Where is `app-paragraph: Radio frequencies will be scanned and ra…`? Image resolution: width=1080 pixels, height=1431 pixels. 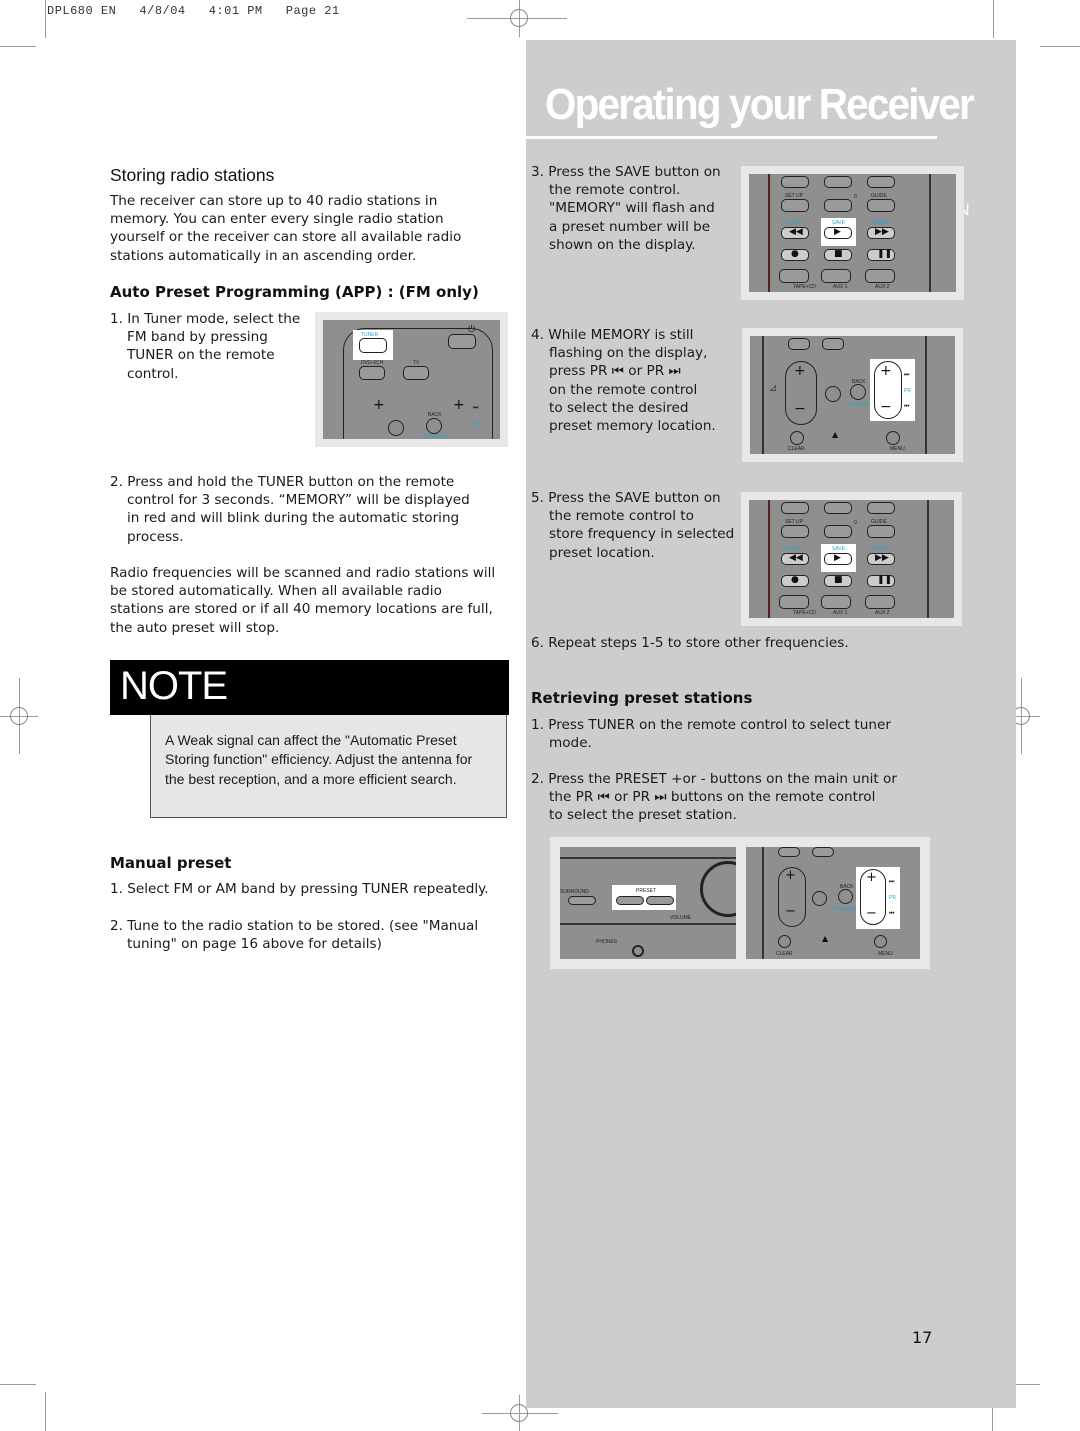 app-paragraph: Radio frequencies will be scanned and ra… is located at coordinates (302, 600).